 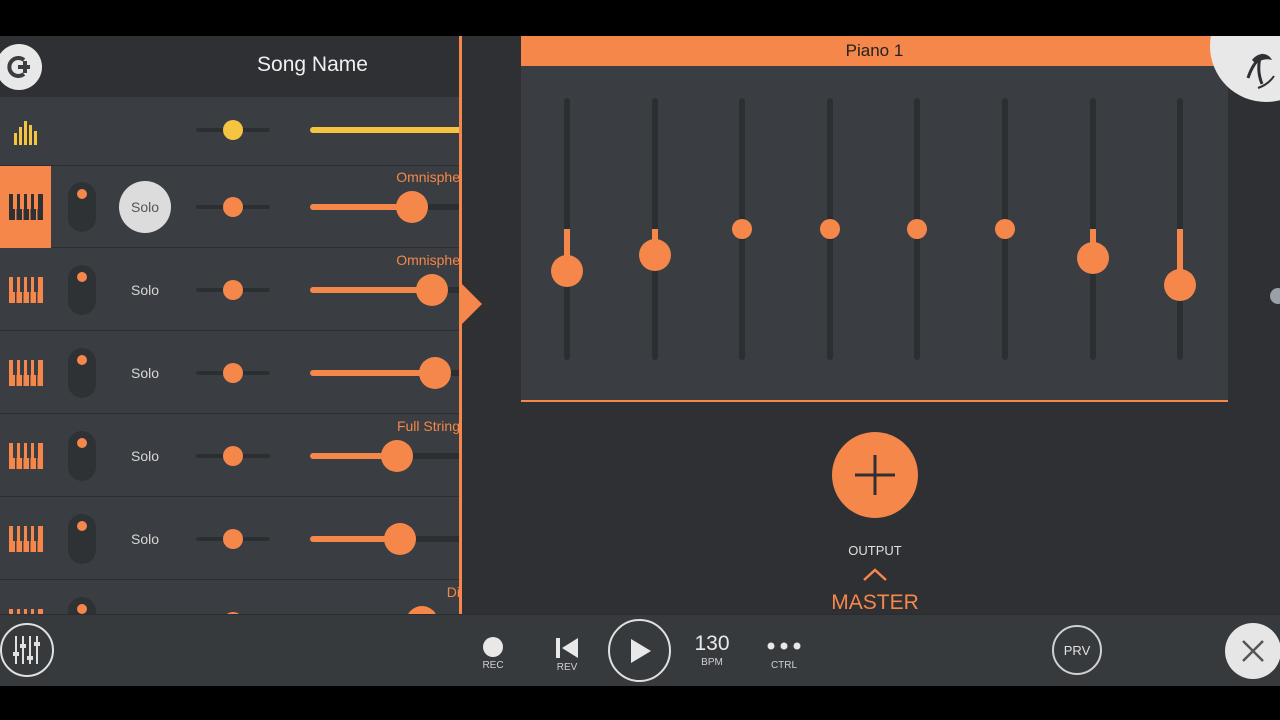 What do you see at coordinates (428, 426) in the screenshot?
I see `plugin-name: Full String` at bounding box center [428, 426].